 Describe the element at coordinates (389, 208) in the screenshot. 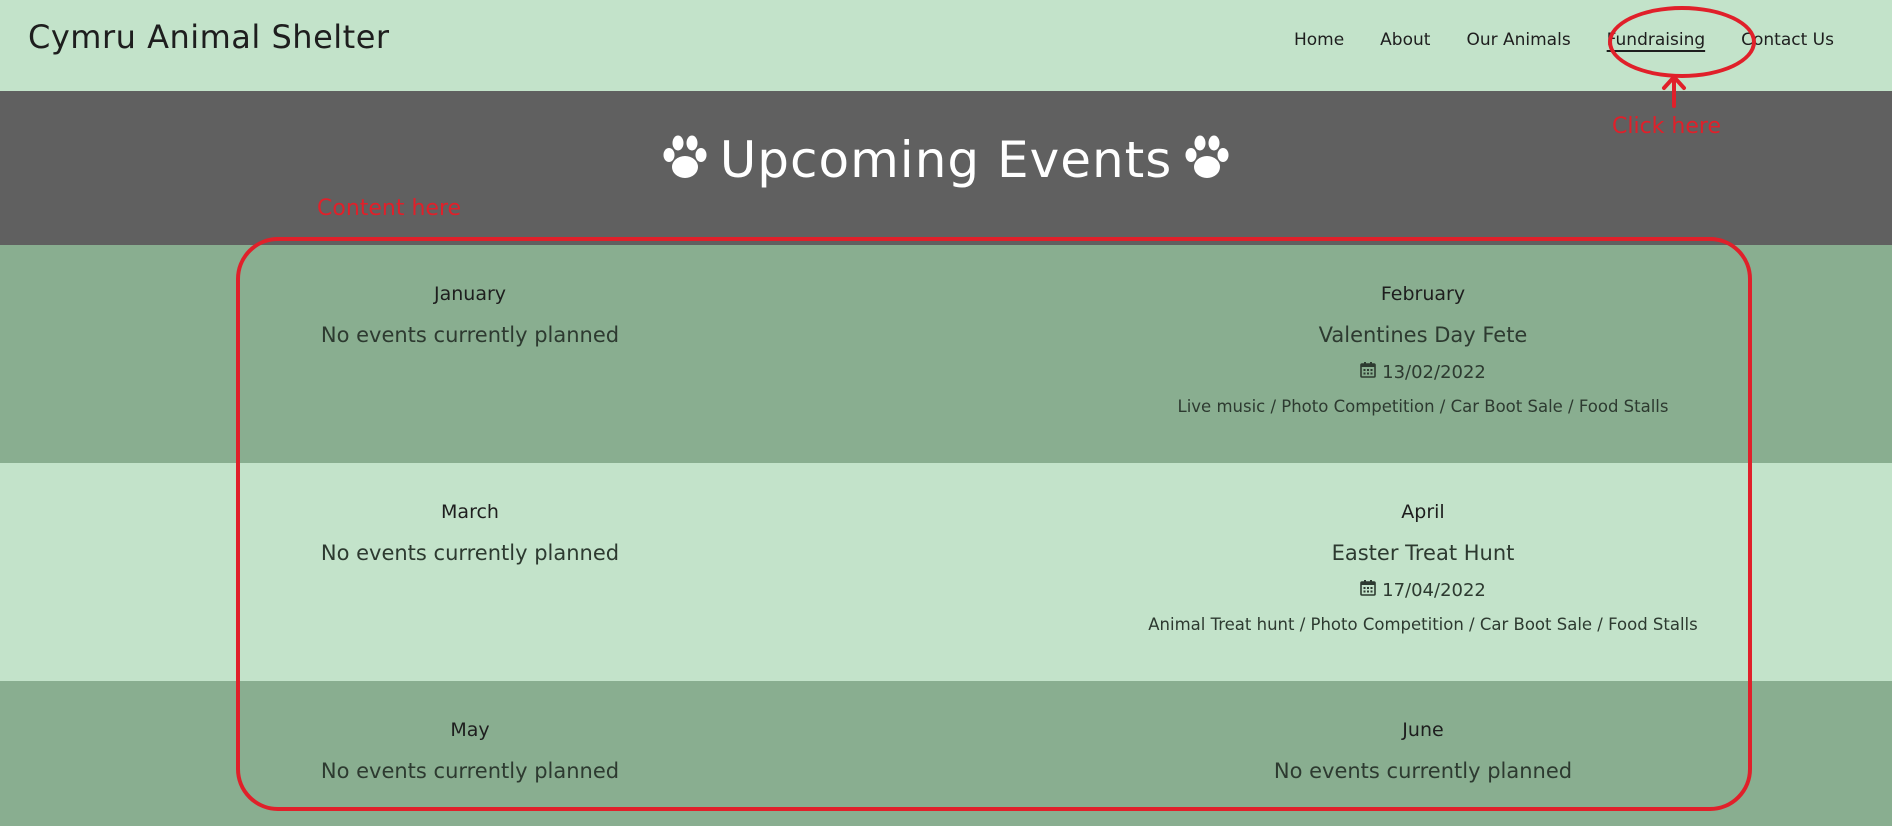

I see `annotation-content-here: Content here` at that location.